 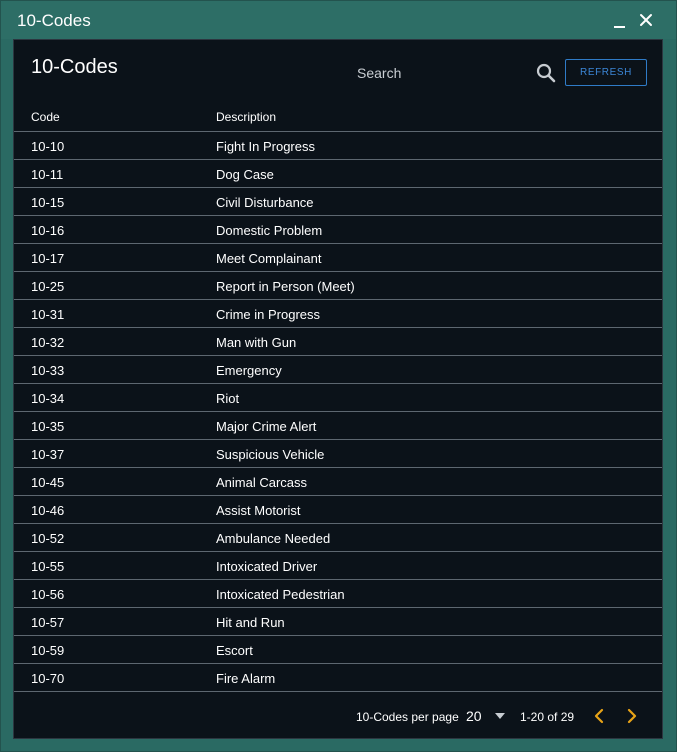 I want to click on description-cell: Domestic Problem, so click(x=269, y=230).